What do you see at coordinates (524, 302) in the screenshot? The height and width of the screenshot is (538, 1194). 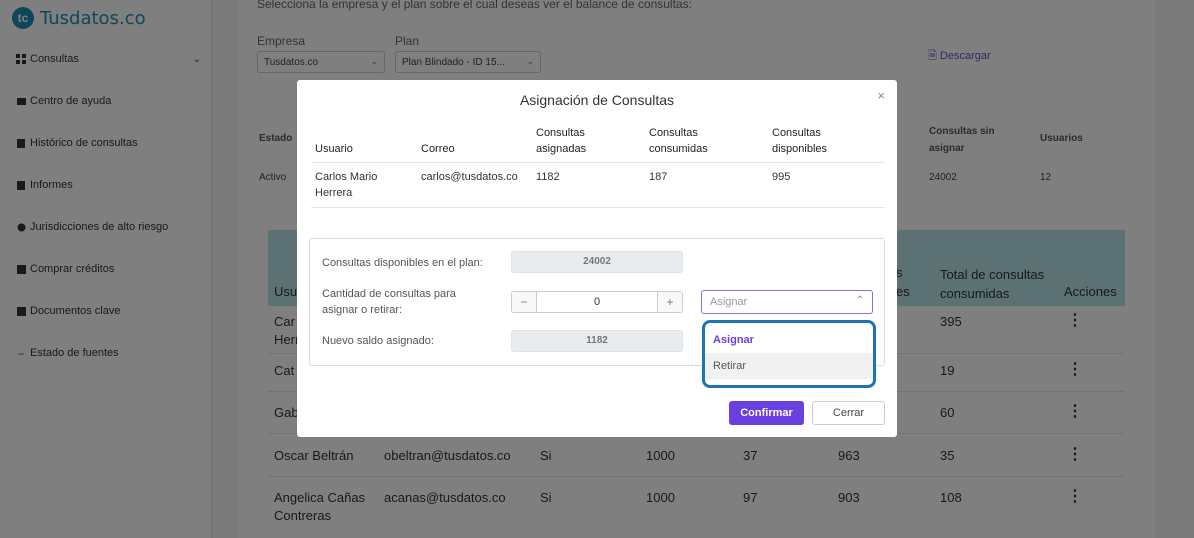 I see `decrement-button: −` at bounding box center [524, 302].